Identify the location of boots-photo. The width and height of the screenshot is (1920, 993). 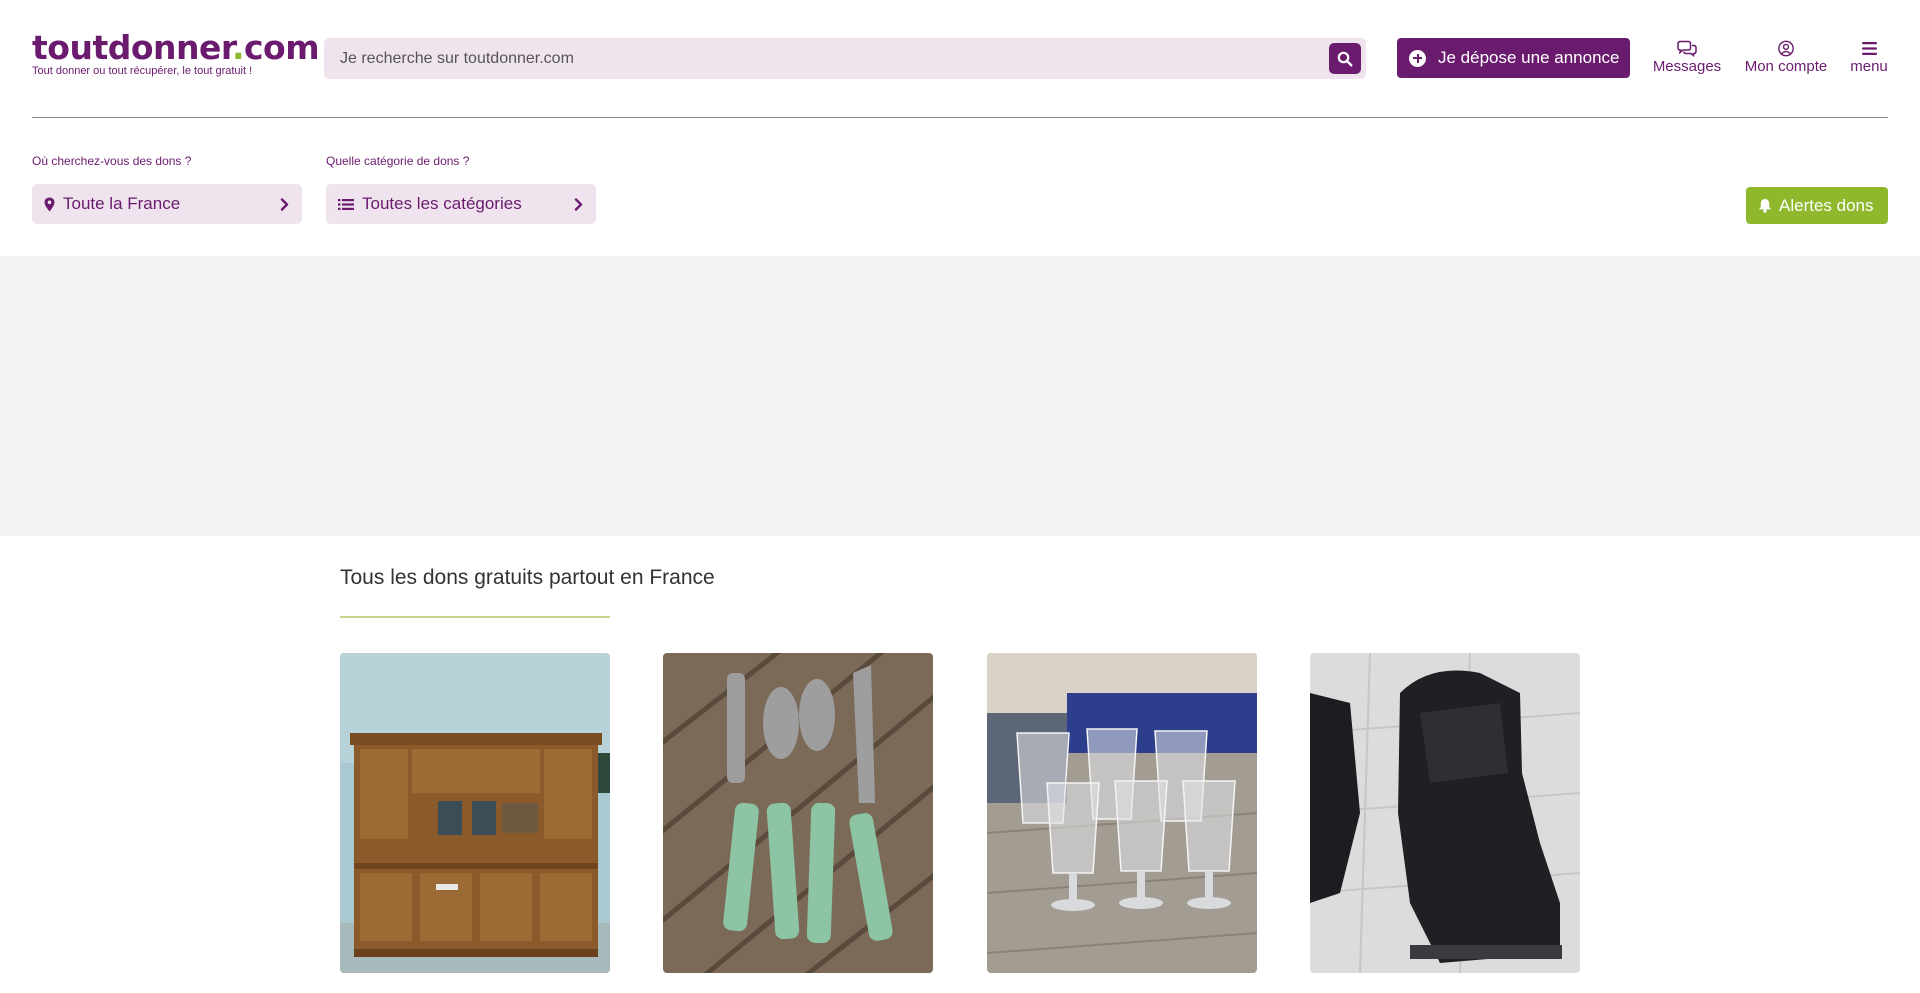
(1445, 813).